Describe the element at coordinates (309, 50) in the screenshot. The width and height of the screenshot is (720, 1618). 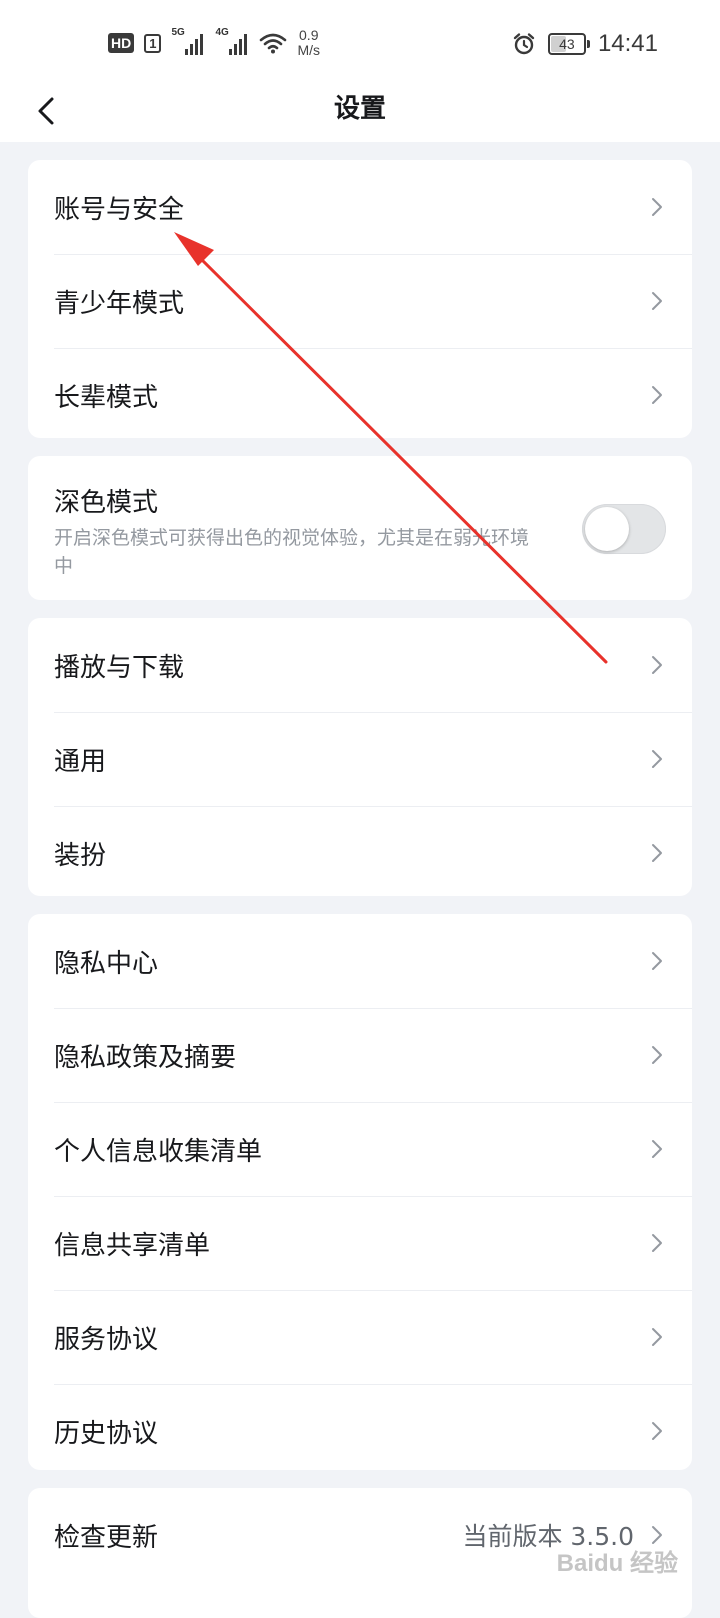
I see `network-speed-unit: M/s` at that location.